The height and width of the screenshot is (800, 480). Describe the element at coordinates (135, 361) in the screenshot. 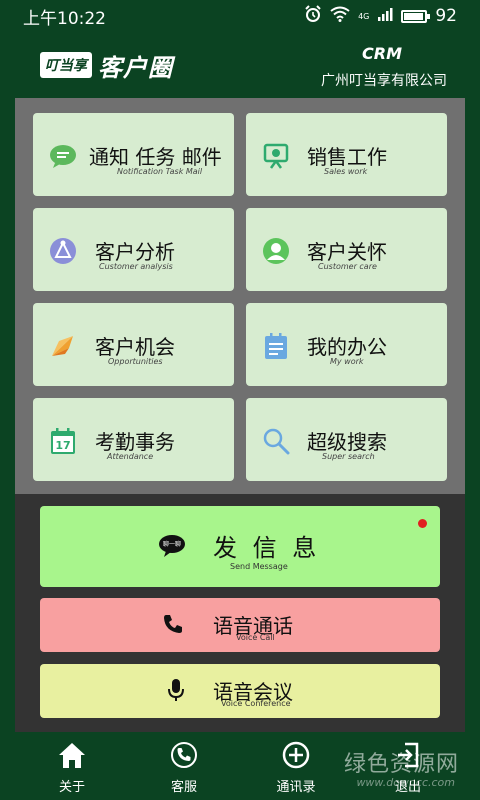

I see `tile-subtitle: Opportunities` at that location.